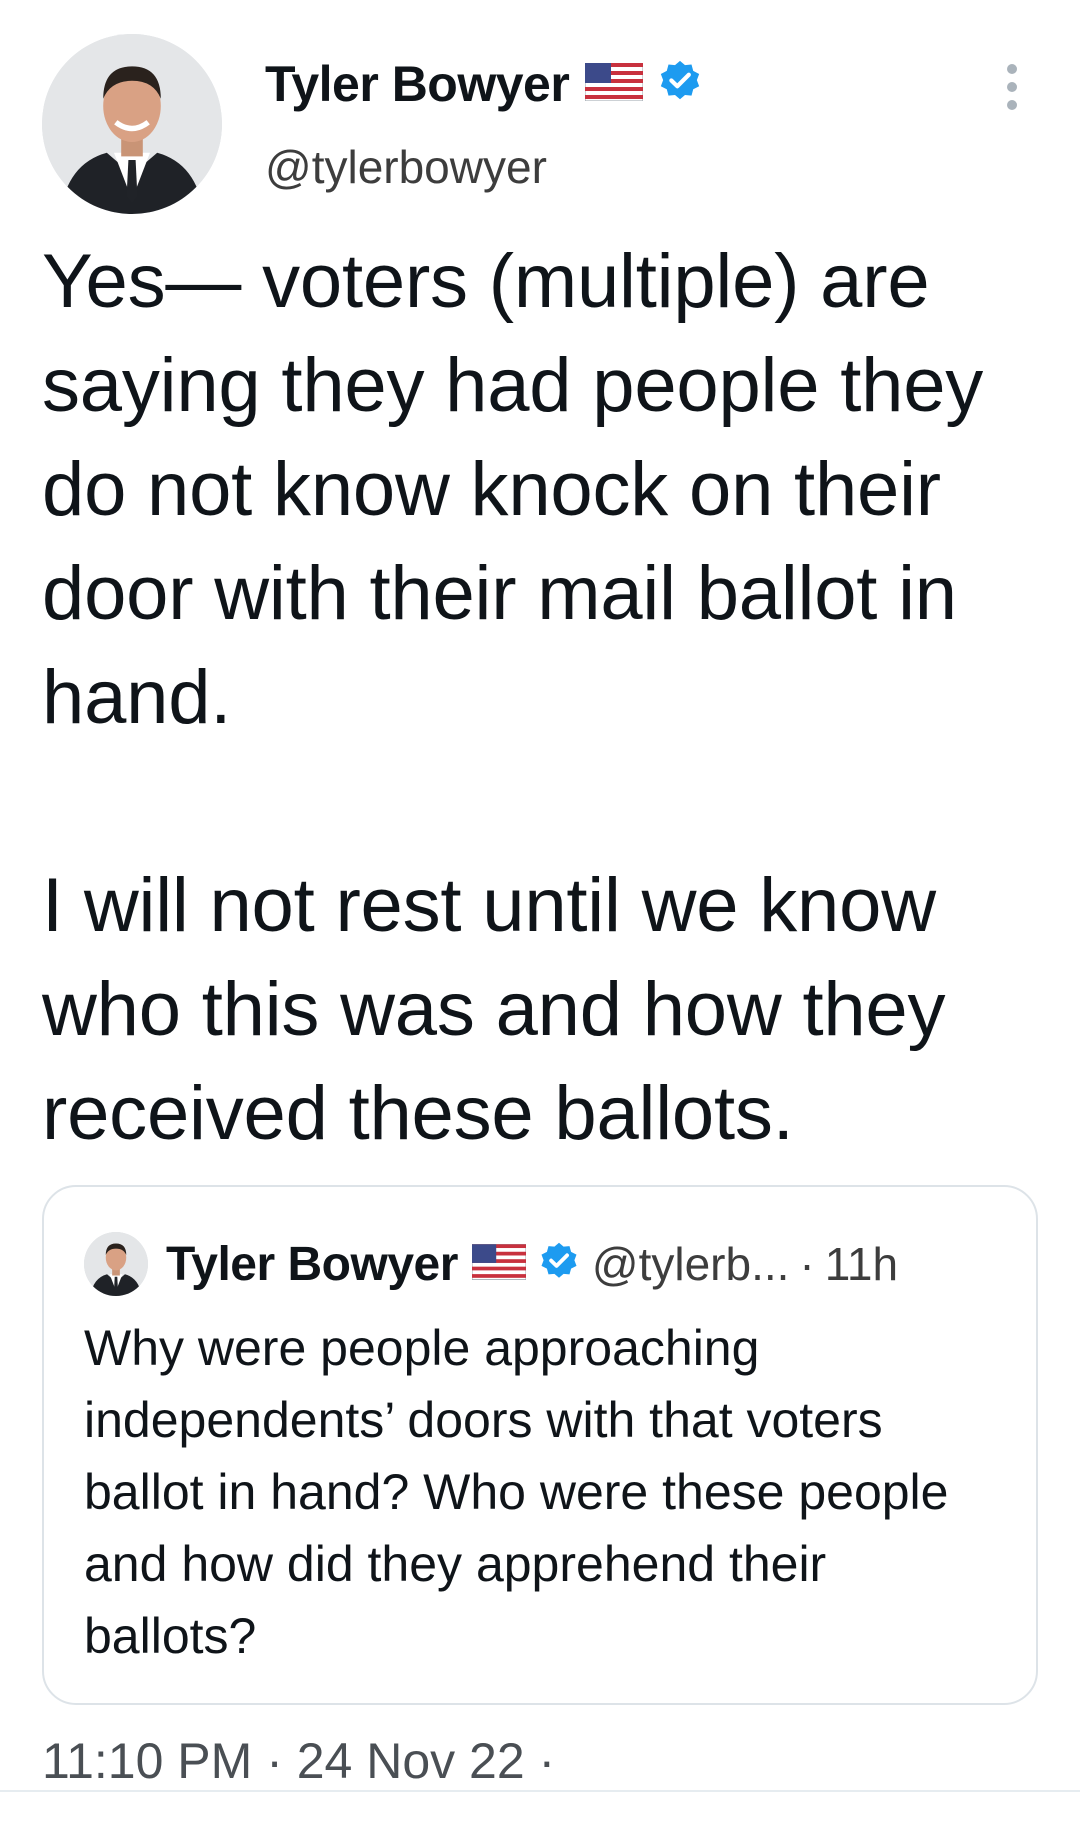 This screenshot has height=1821, width=1080. I want to click on quoted-author-avatar, so click(116, 1264).